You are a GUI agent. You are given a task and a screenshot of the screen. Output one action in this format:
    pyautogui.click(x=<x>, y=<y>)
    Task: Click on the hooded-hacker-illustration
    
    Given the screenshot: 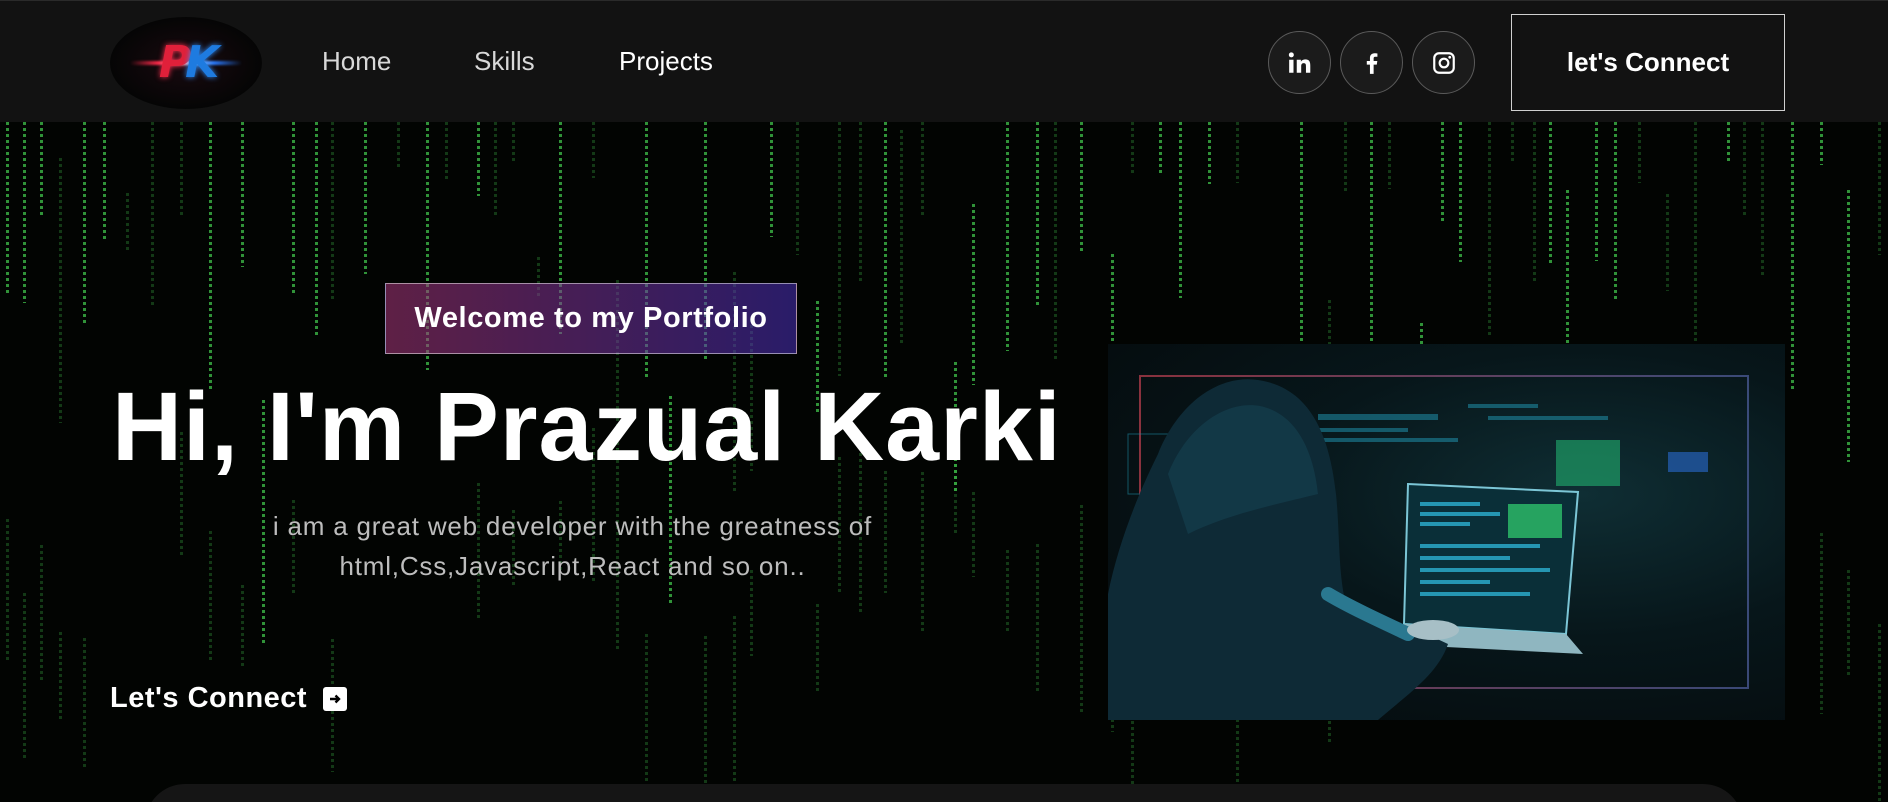 What is the action you would take?
    pyautogui.click(x=1428, y=547)
    